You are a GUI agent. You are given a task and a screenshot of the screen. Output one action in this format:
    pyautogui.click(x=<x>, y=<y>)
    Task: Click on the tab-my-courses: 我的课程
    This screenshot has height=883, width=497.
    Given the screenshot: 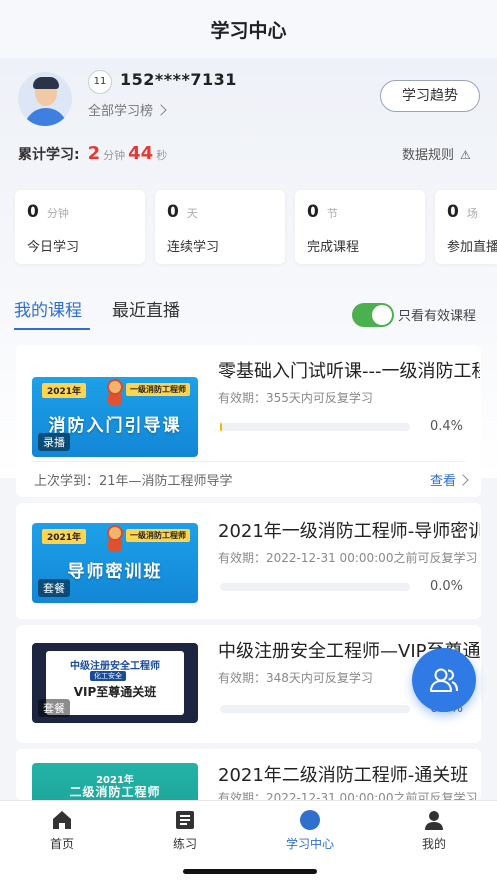 What is the action you would take?
    pyautogui.click(x=48, y=308)
    